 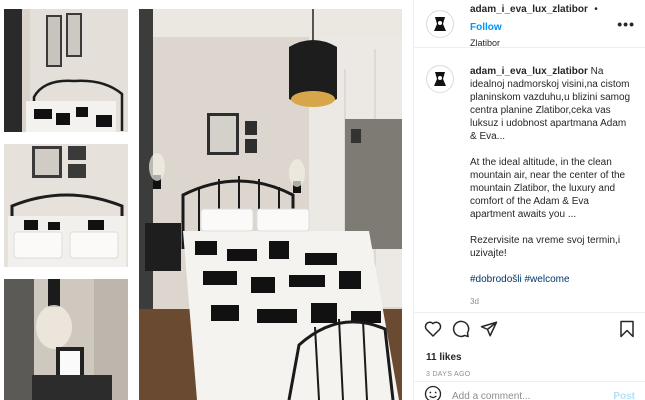 I want to click on heart-icon, so click(x=433, y=331).